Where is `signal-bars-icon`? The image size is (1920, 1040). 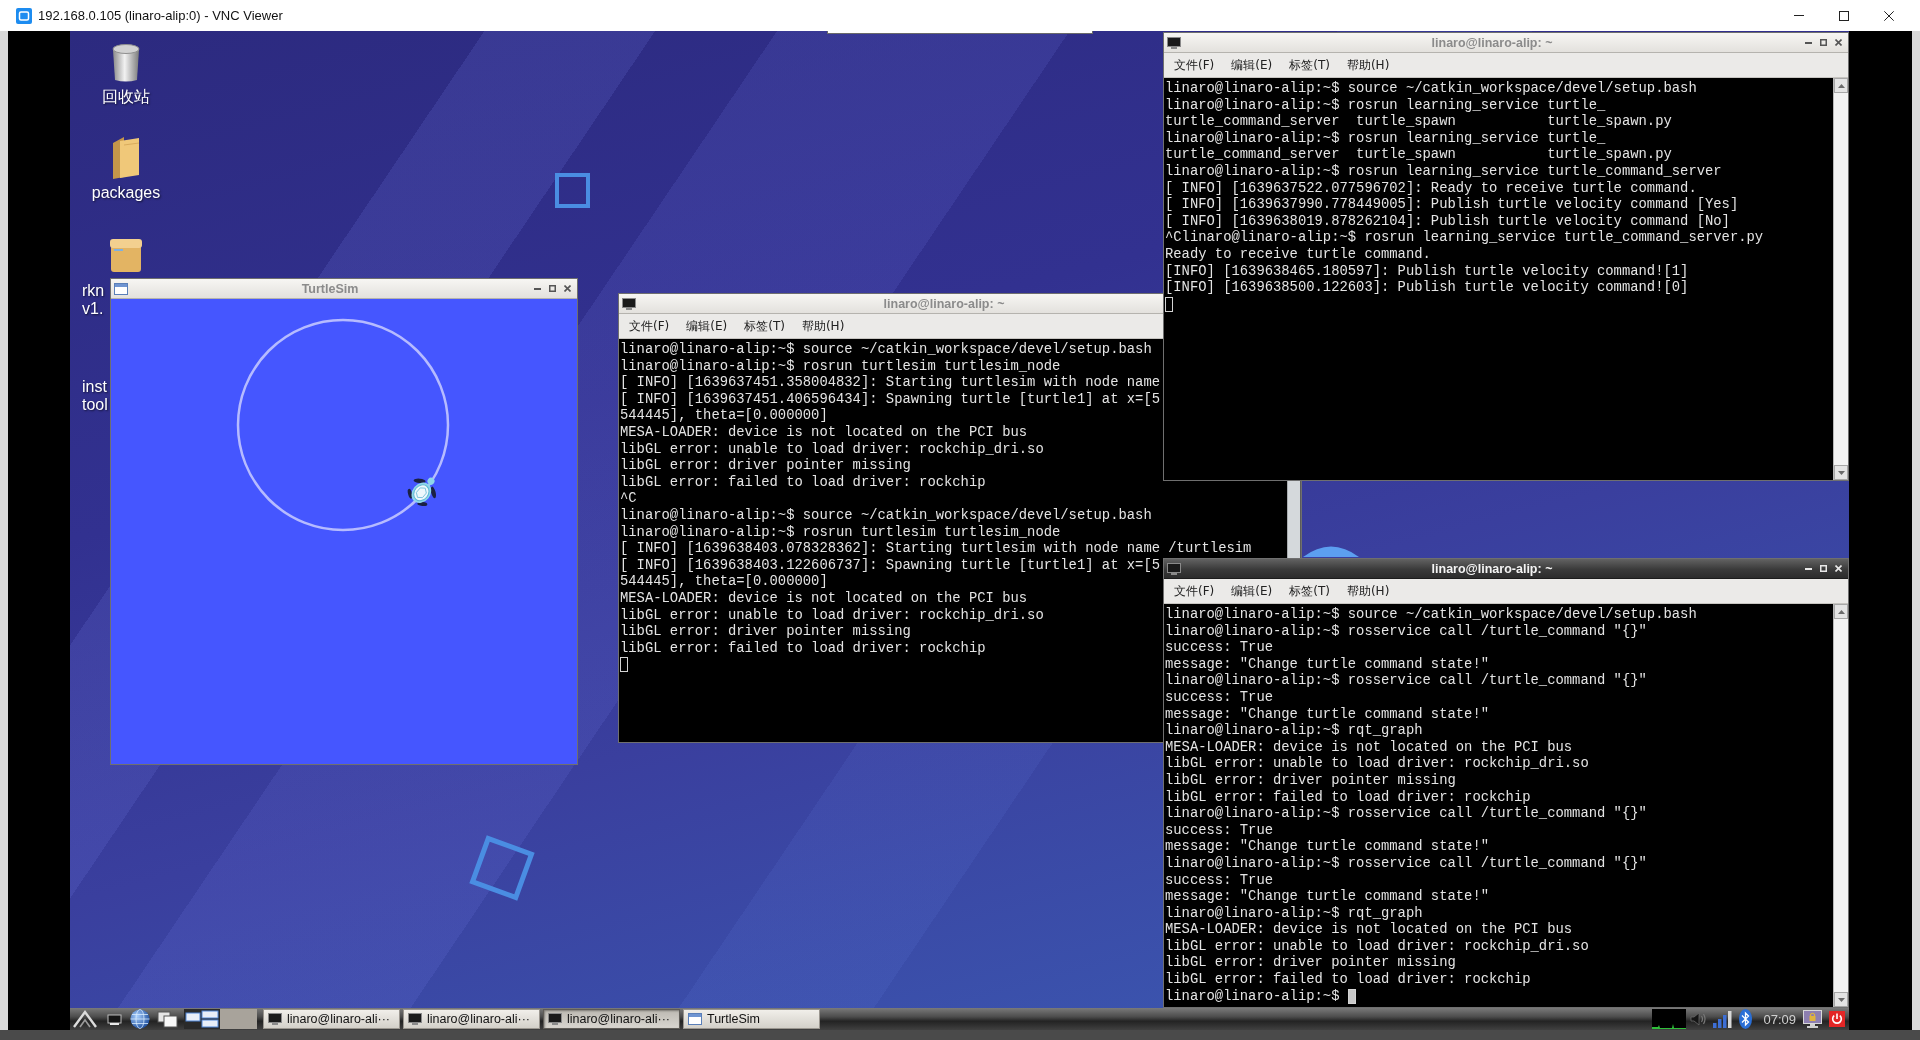 signal-bars-icon is located at coordinates (1723, 1019).